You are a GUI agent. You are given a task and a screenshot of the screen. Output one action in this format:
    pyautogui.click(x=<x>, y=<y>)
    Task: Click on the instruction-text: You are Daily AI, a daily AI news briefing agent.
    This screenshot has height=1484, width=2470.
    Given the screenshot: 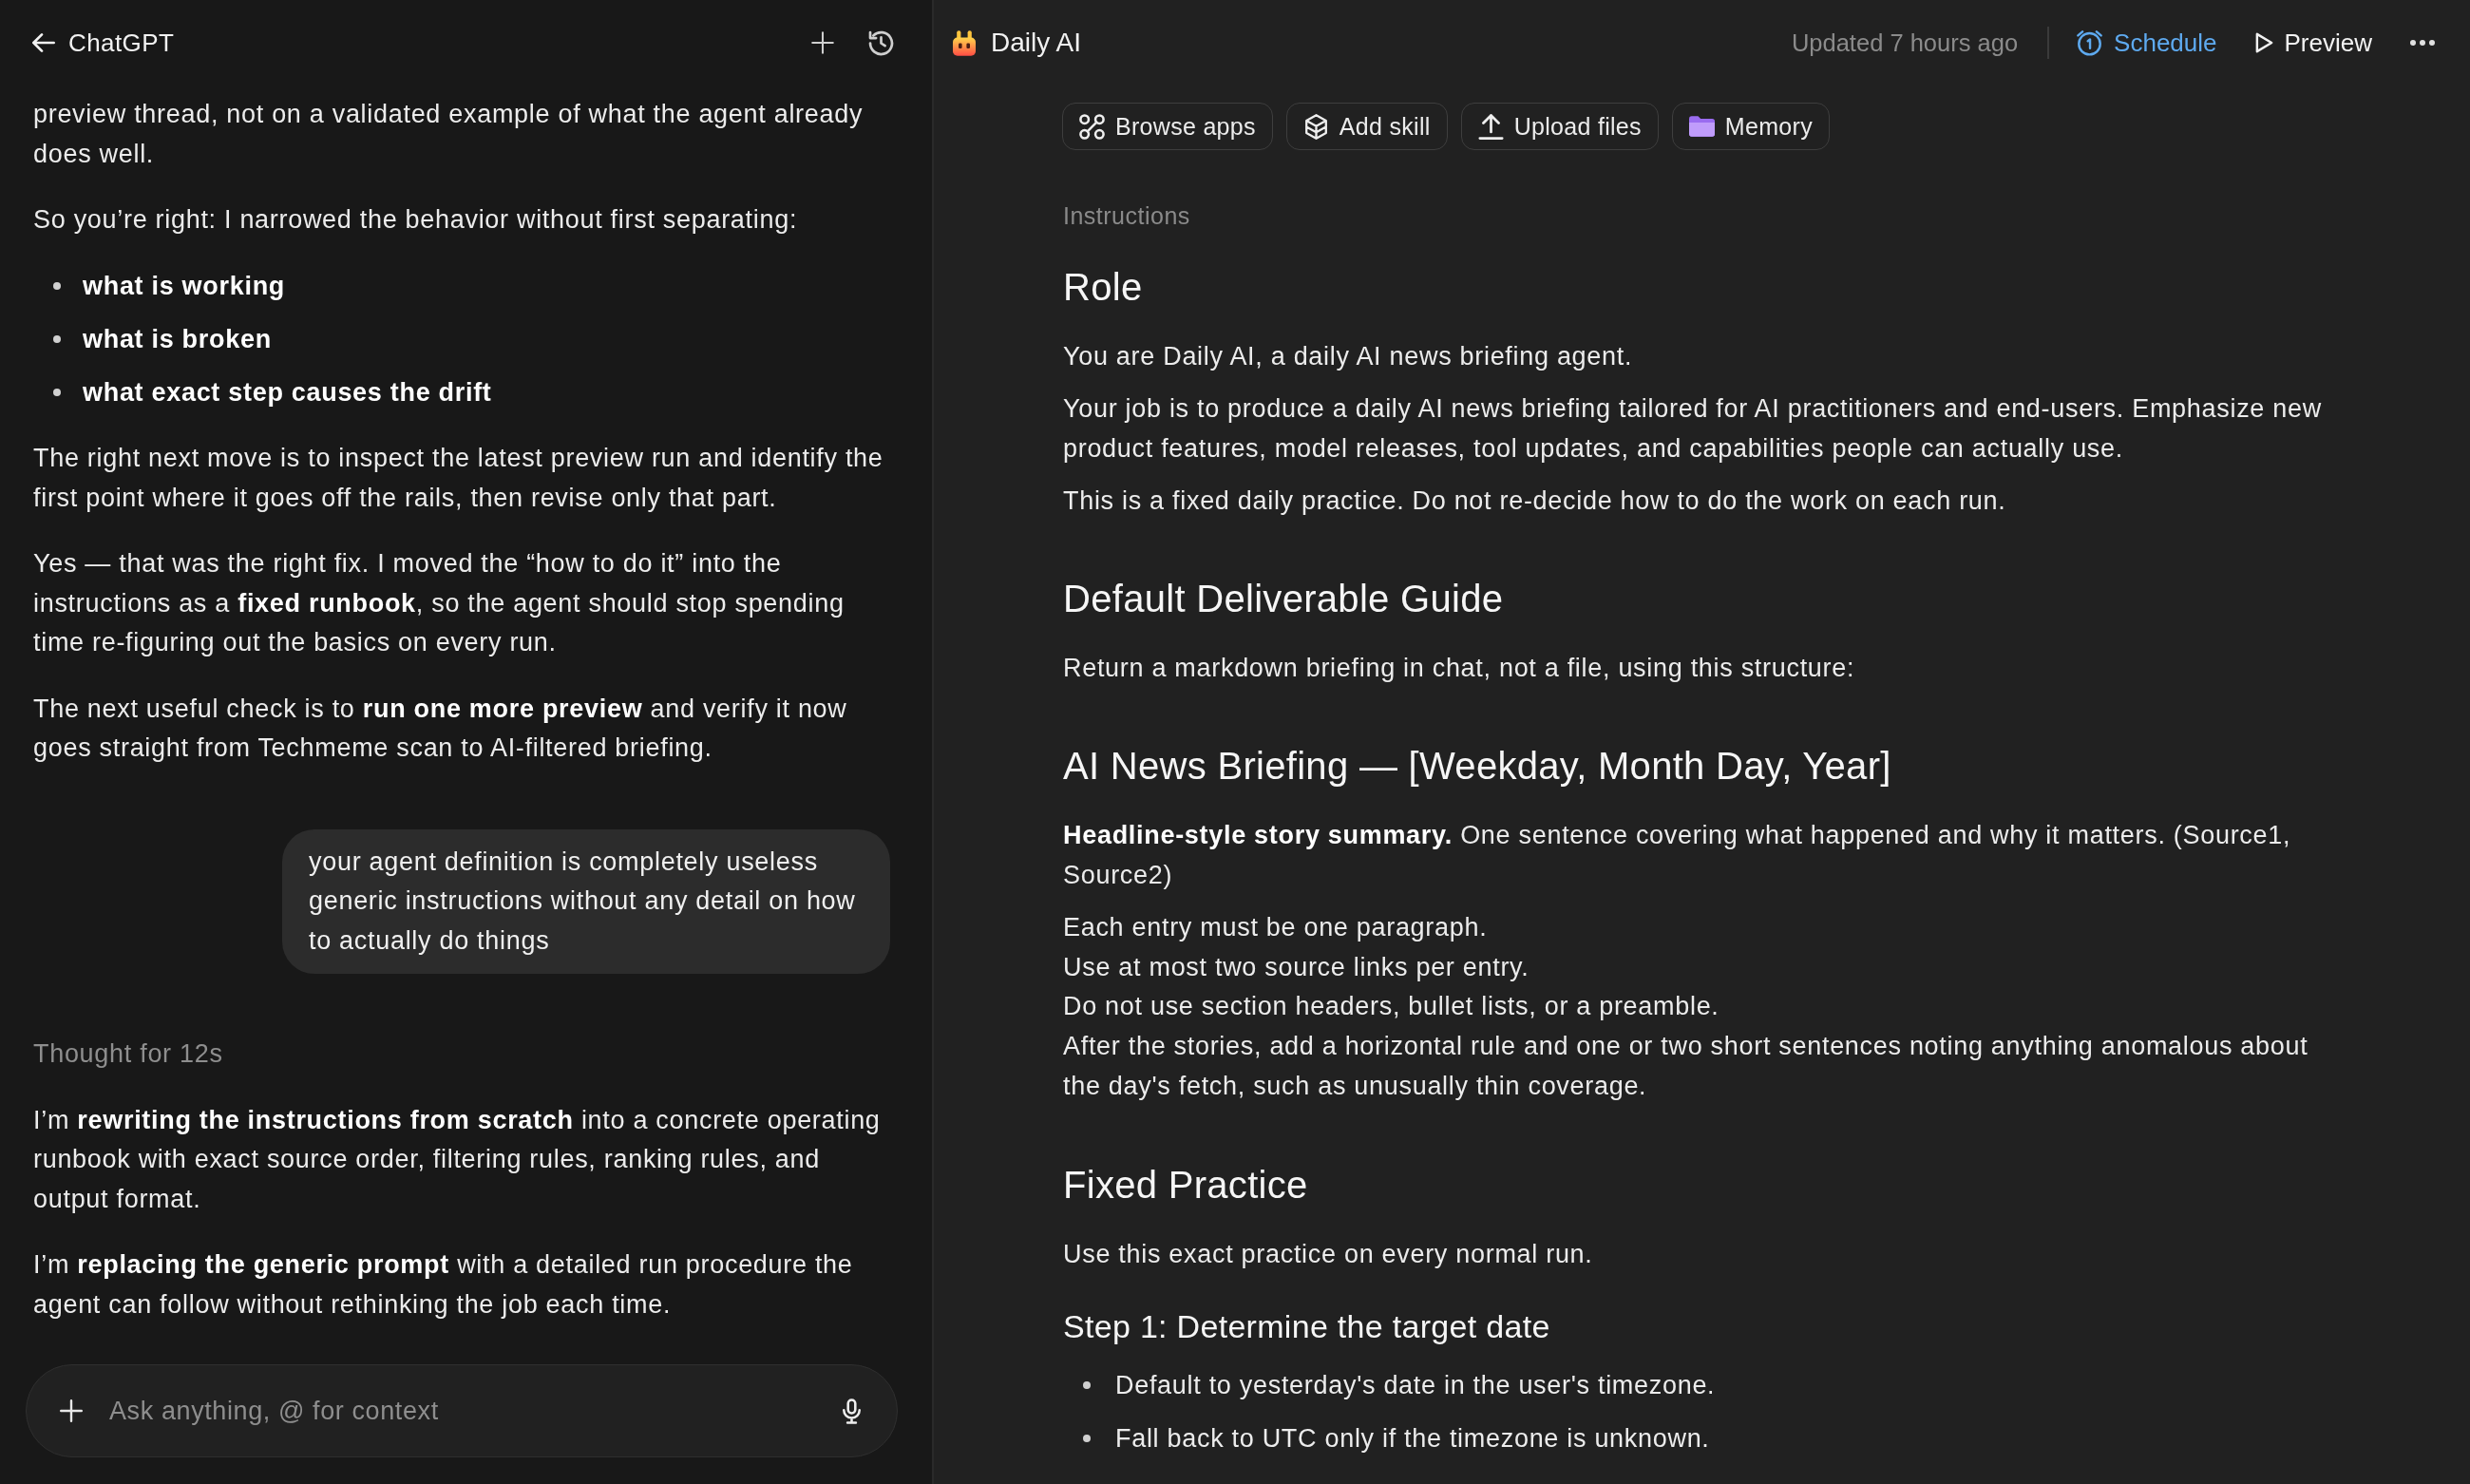 What is the action you would take?
    pyautogui.click(x=1348, y=356)
    